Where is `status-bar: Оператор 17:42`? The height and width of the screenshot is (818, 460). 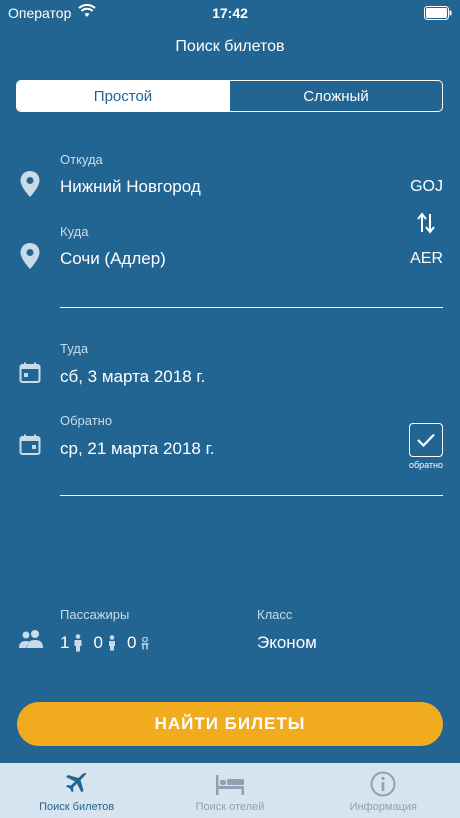 status-bar: Оператор 17:42 is located at coordinates (230, 13).